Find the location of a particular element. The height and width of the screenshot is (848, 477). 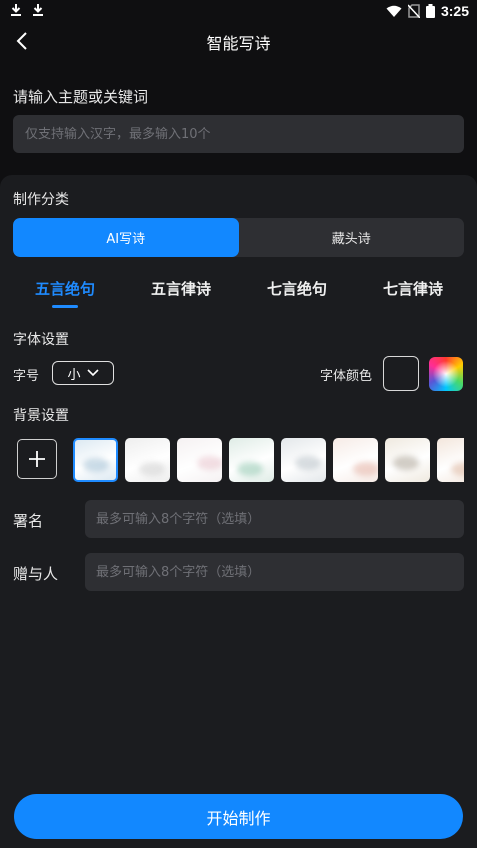

tab-qiyan-lvshi: 七言律诗 is located at coordinates (413, 288).